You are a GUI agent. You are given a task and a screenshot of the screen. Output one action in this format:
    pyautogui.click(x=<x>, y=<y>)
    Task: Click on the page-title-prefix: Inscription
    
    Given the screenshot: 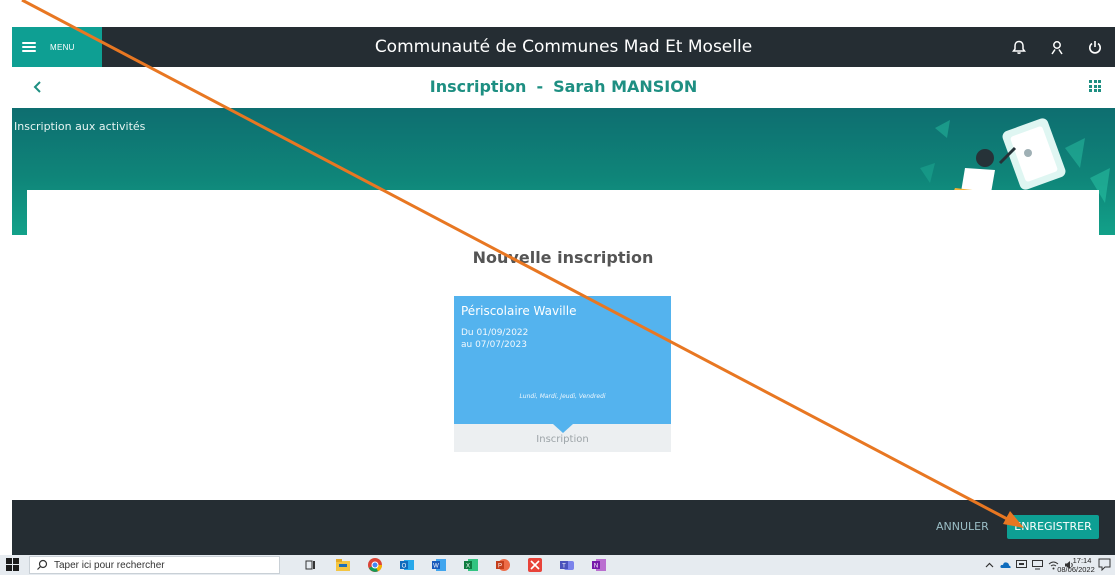 What is the action you would take?
    pyautogui.click(x=478, y=86)
    